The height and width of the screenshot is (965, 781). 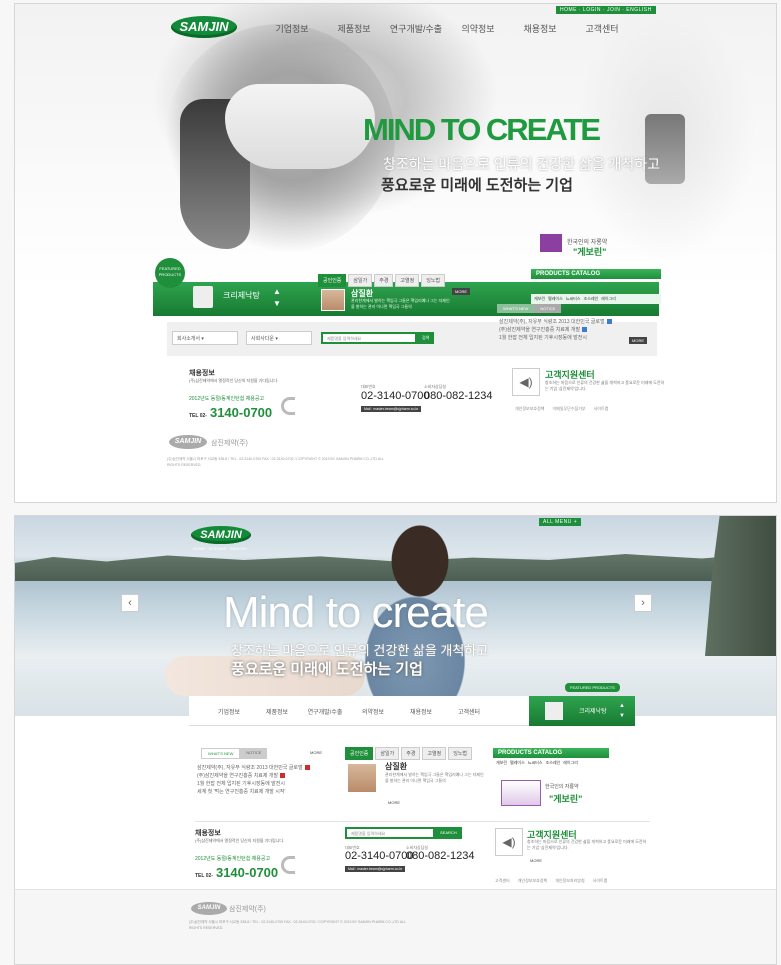 I want to click on all-menu-button: ALL MENU +, so click(x=560, y=522).